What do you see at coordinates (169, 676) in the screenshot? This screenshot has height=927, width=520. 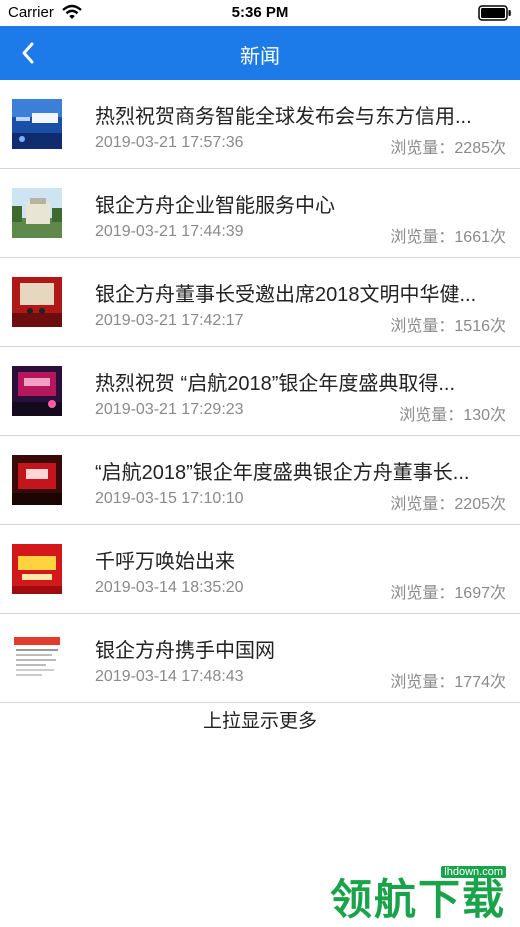 I see `news-date: 2019-03-14 17:48:43` at bounding box center [169, 676].